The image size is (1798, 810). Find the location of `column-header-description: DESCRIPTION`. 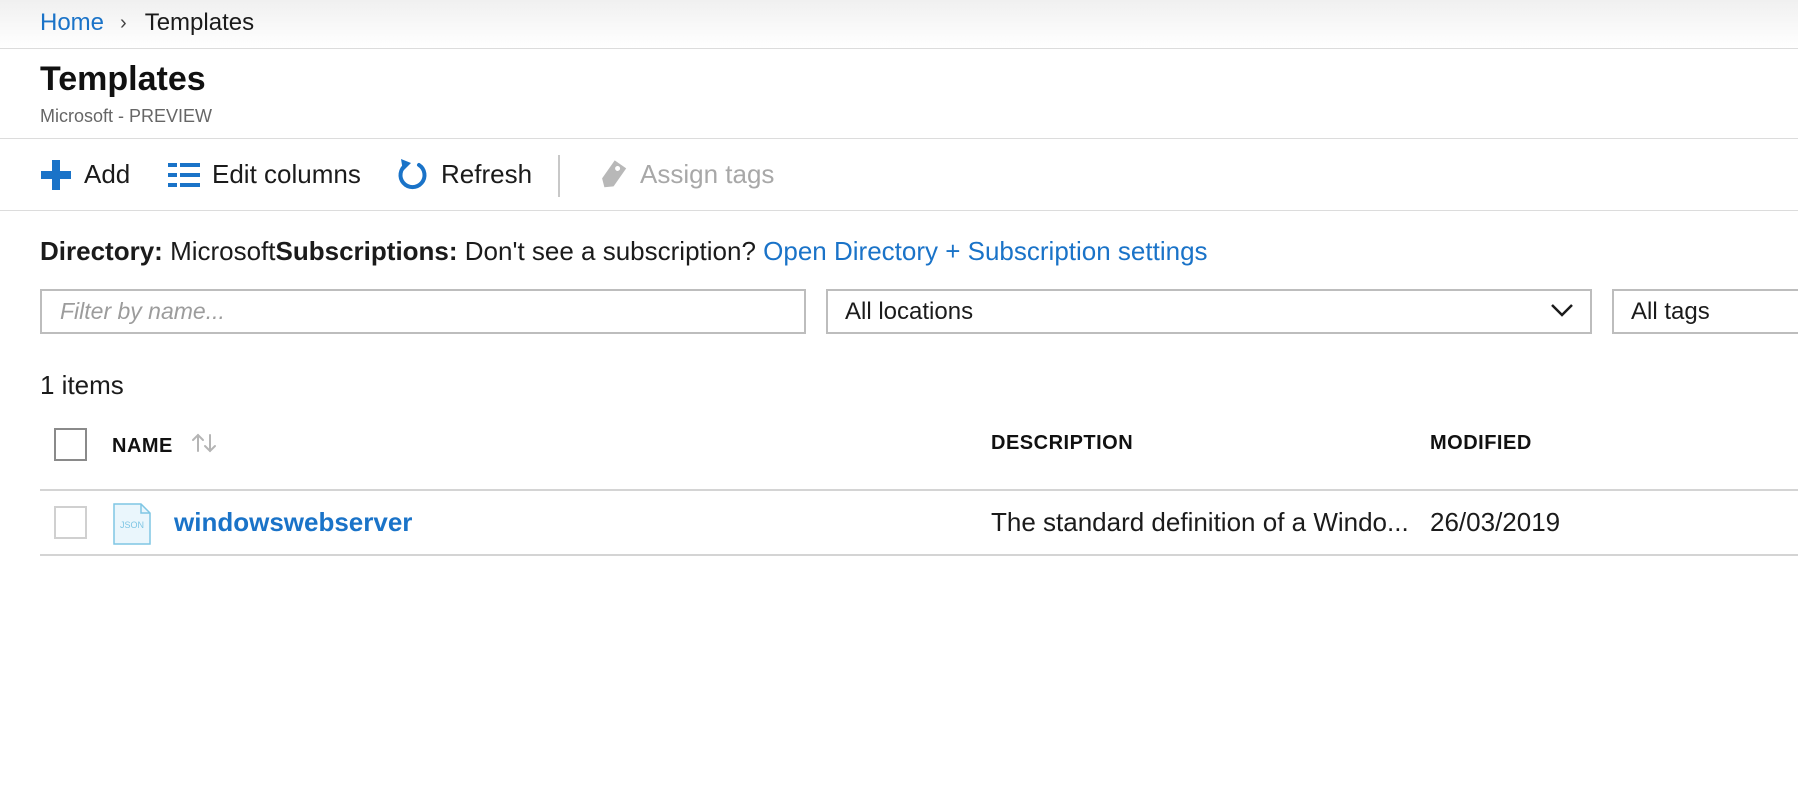

column-header-description: DESCRIPTION is located at coordinates (1062, 443).